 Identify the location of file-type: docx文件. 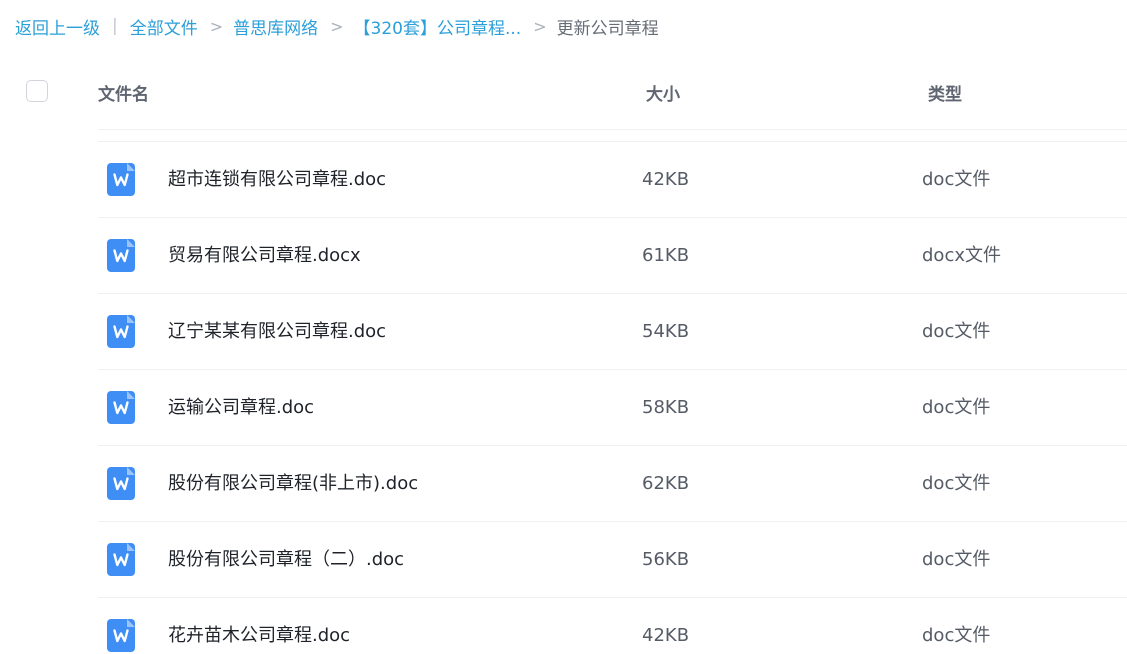
(961, 255).